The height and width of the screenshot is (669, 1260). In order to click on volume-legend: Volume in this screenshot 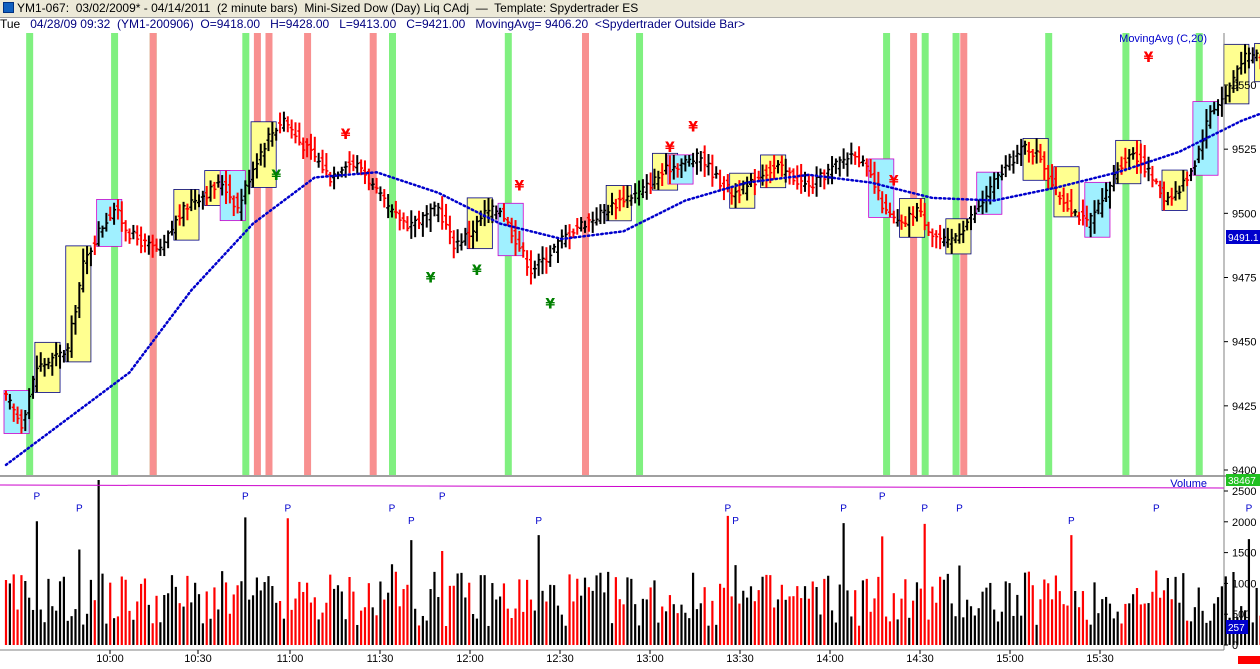, I will do `click(1188, 484)`.